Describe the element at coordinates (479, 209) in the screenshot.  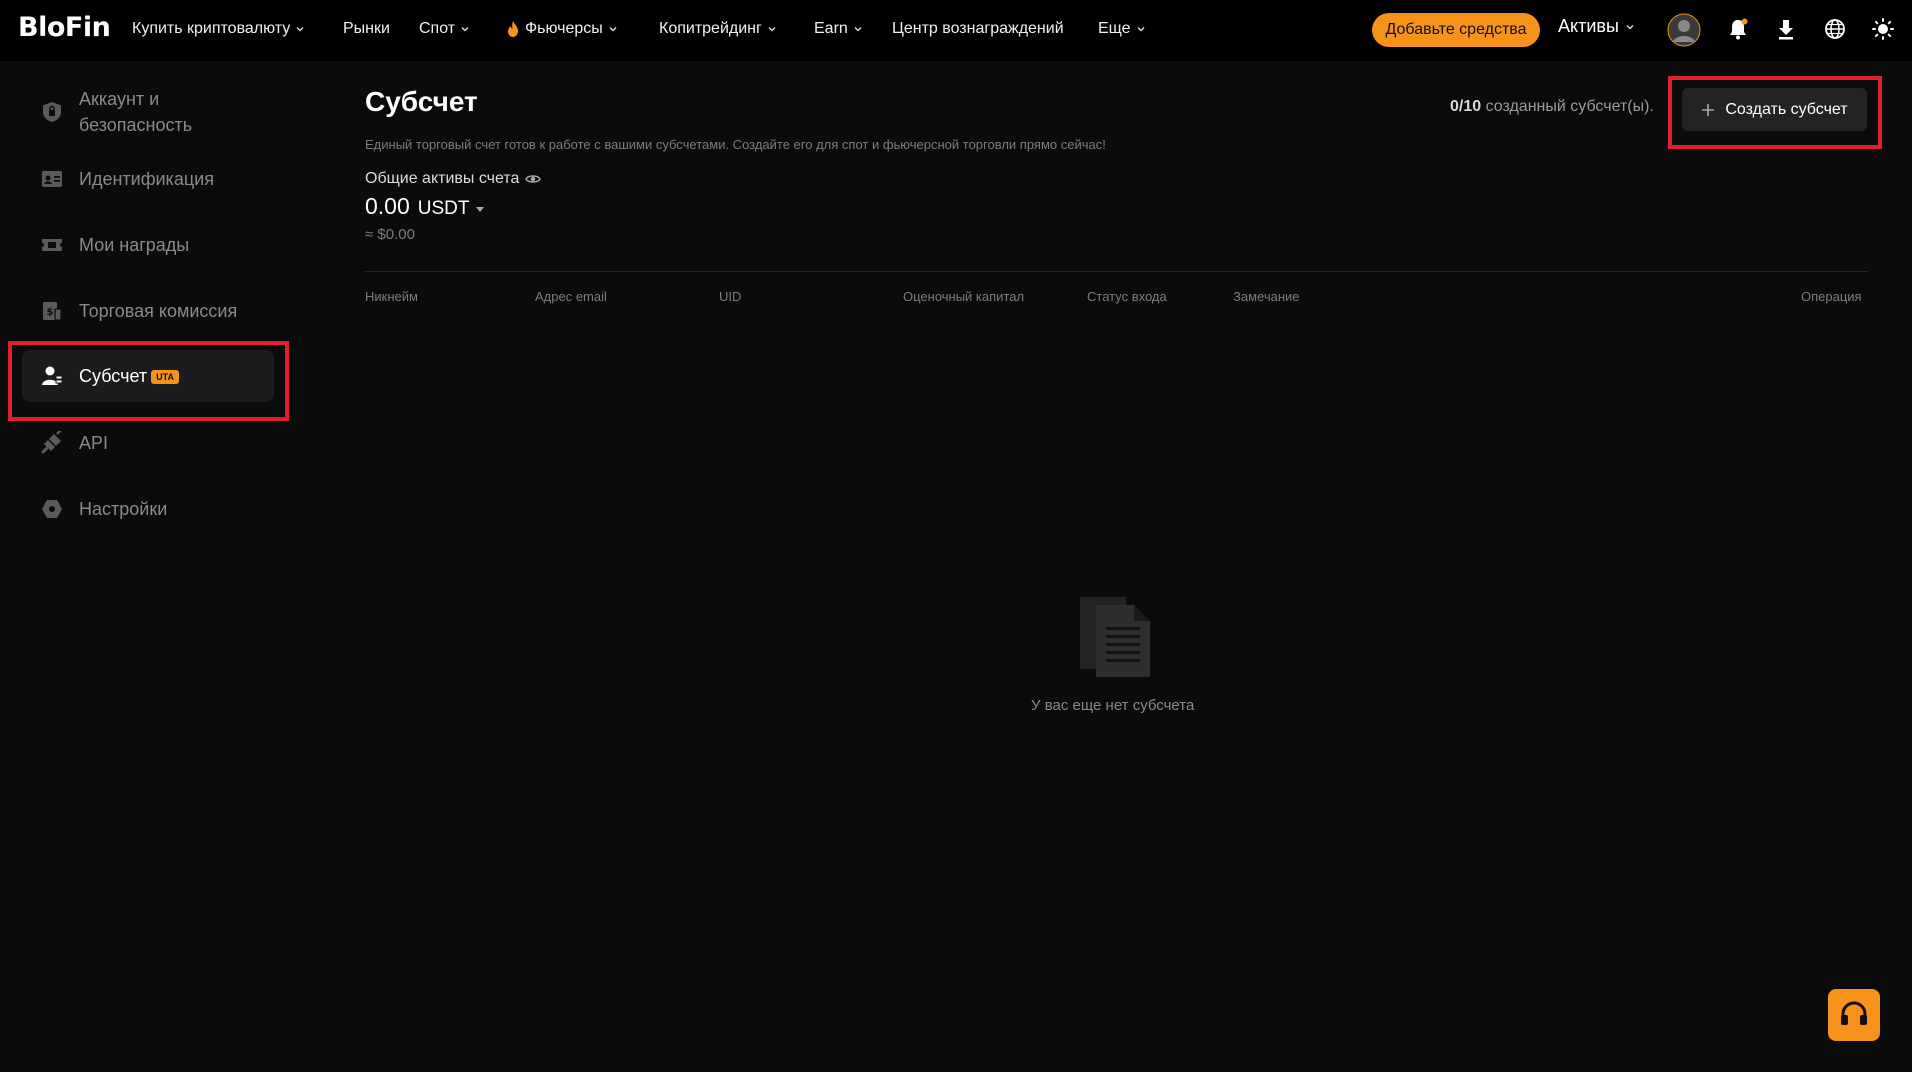
I see `caret-down-icon` at that location.